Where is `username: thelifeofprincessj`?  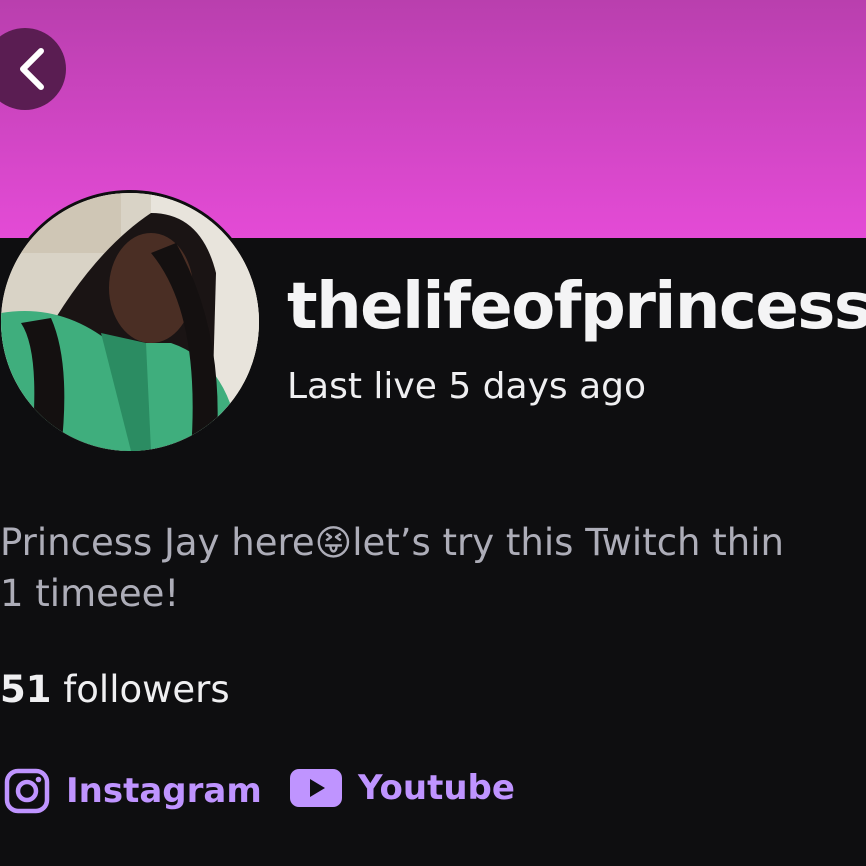 username: thelifeofprincessj is located at coordinates (576, 307).